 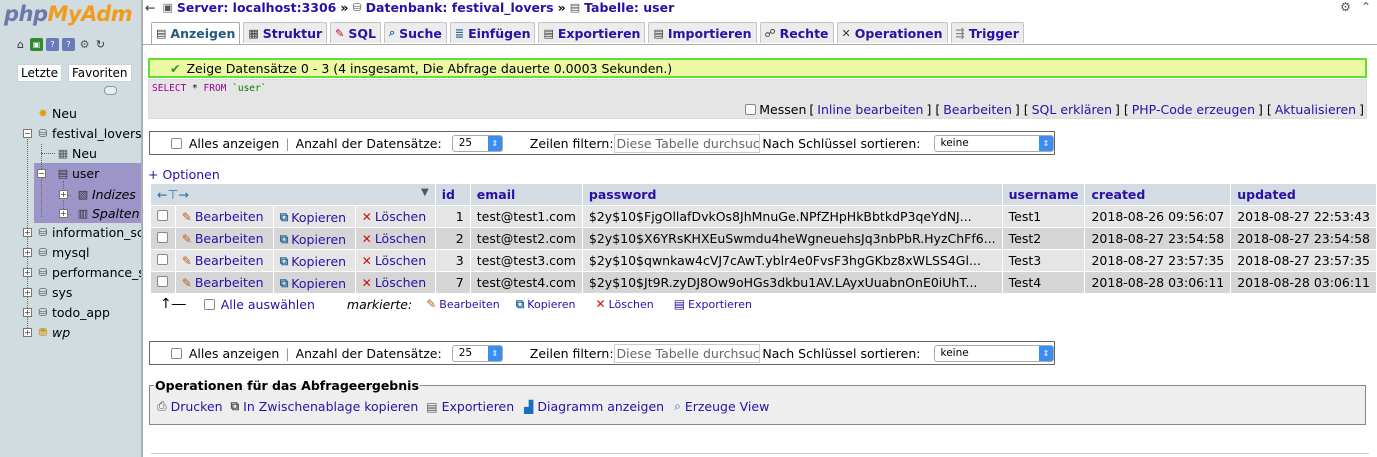 What do you see at coordinates (110, 90) in the screenshot?
I see `link-with-main-icon` at bounding box center [110, 90].